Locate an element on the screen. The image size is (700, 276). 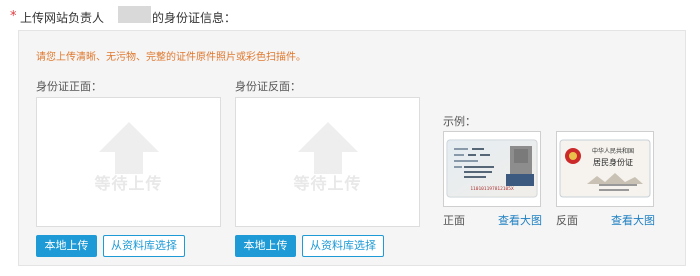
front-upload-area: 等待上传 is located at coordinates (128, 162).